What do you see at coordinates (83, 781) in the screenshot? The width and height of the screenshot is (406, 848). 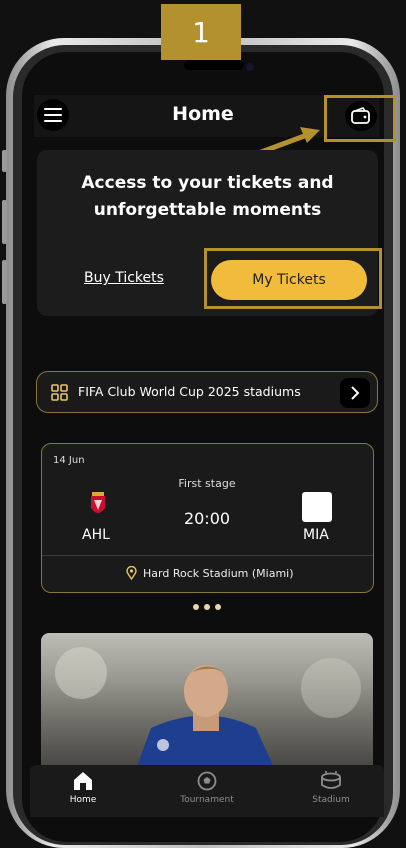 I see `home-icon` at bounding box center [83, 781].